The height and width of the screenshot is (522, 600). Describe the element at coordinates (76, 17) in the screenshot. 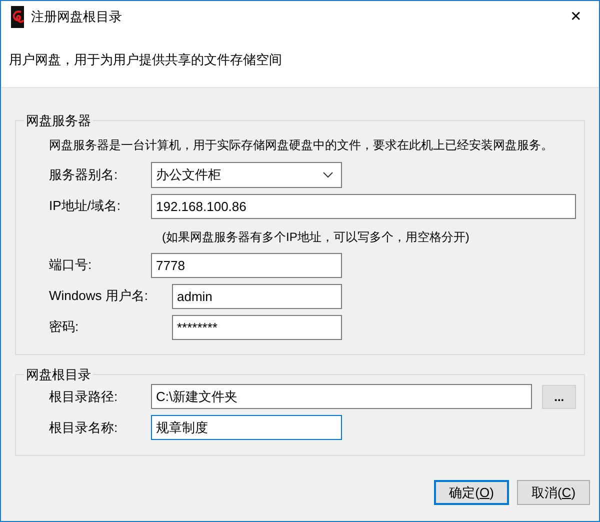

I see `window-title: 注册网盘根目录` at that location.